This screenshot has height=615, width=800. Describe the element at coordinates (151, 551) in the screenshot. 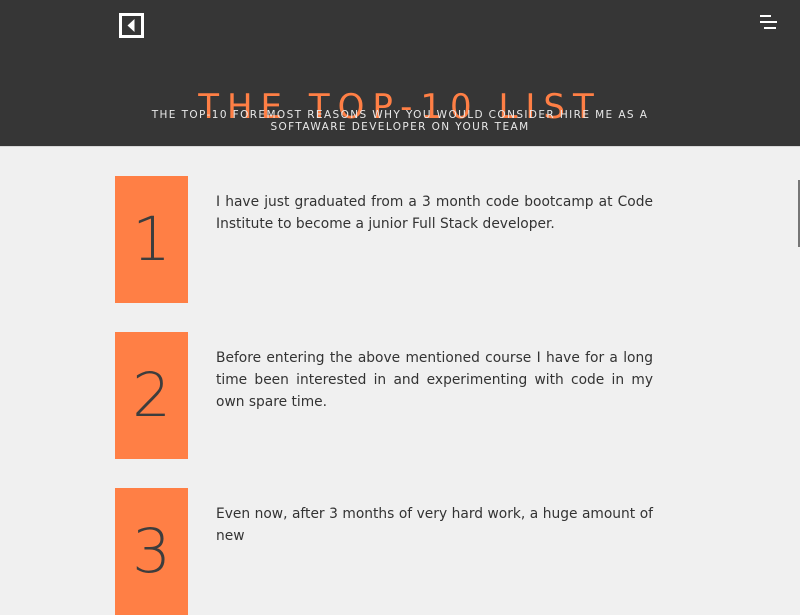

I see `reason-number-3: 3` at that location.